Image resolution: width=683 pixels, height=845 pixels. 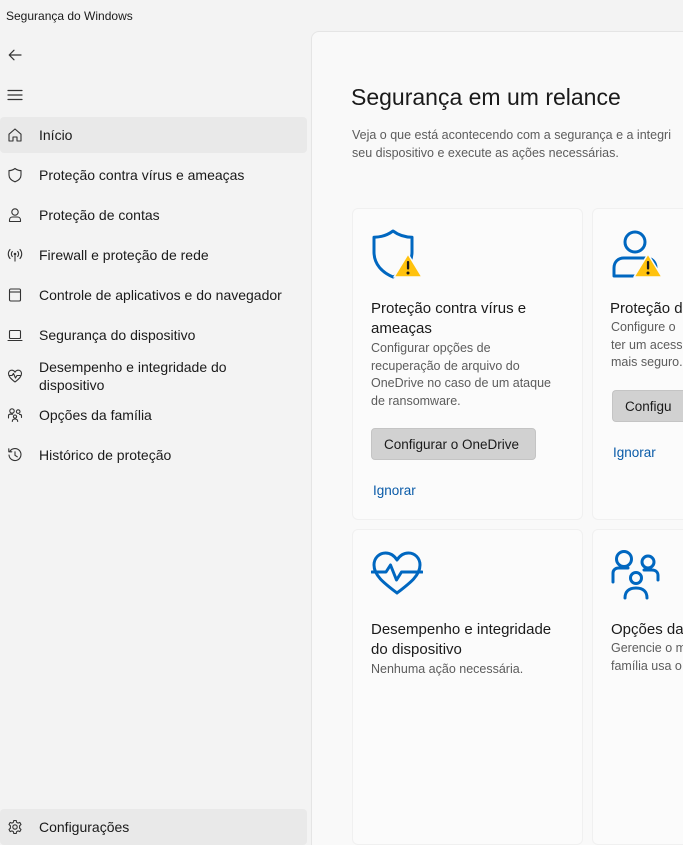 I want to click on sidebar-item-label: Firewall e proteção de rede, so click(x=124, y=255).